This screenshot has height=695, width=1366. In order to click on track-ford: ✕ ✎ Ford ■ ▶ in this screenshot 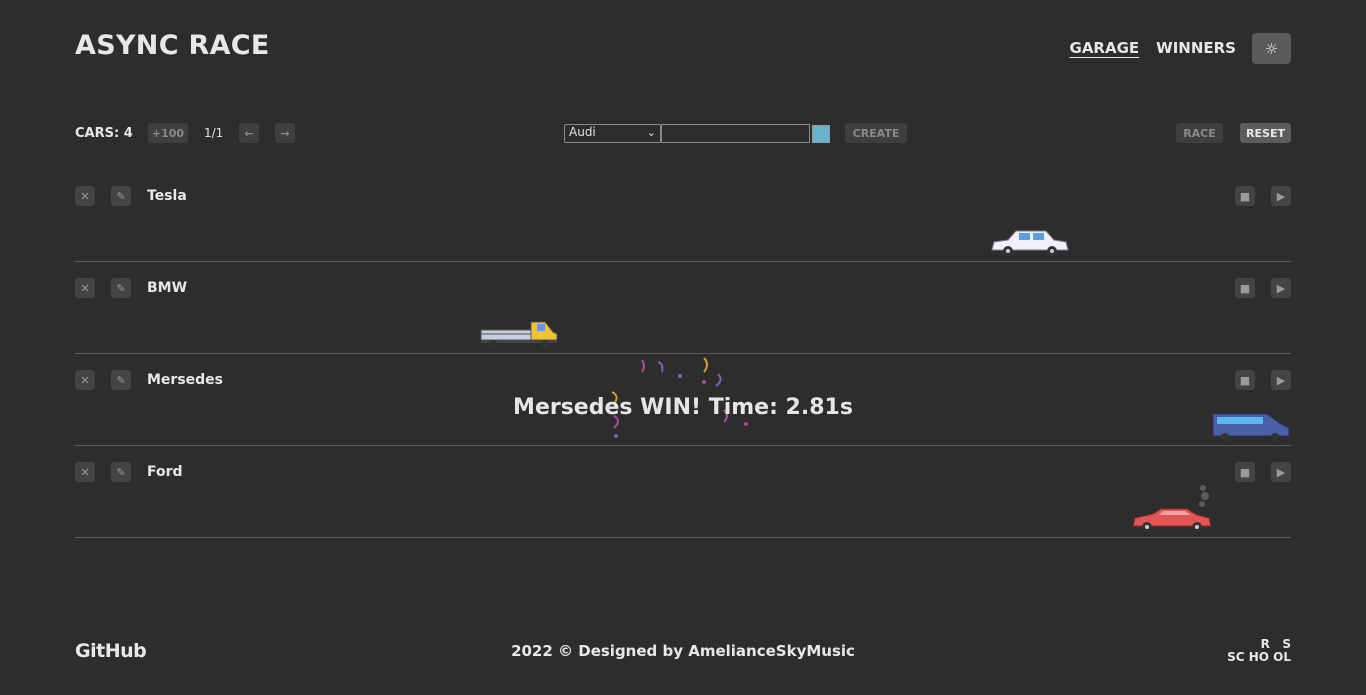, I will do `click(683, 500)`.